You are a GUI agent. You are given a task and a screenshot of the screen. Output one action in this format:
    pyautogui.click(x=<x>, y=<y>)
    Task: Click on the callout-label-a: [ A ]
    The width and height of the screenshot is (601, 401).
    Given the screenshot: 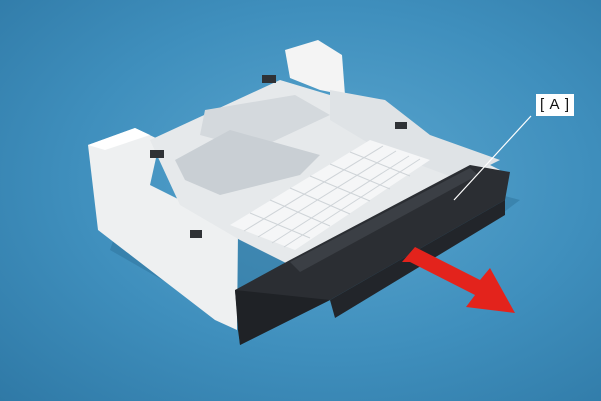 What is the action you would take?
    pyautogui.click(x=555, y=105)
    